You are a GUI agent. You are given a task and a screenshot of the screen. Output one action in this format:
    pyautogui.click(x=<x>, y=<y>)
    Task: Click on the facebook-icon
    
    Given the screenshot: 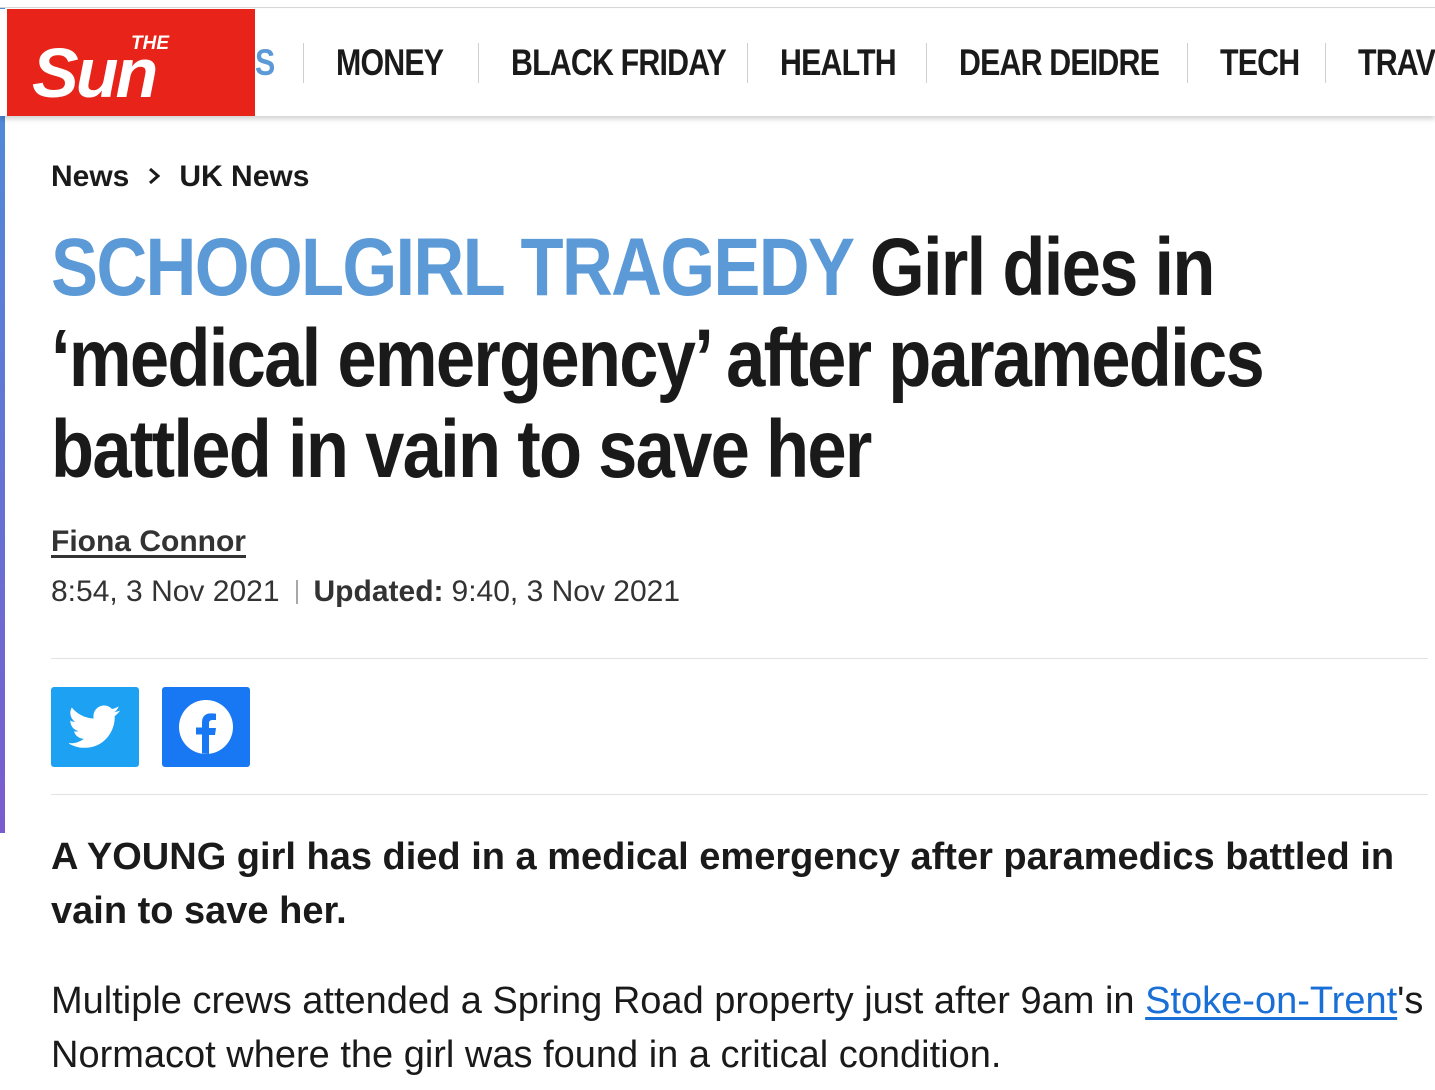 What is the action you would take?
    pyautogui.click(x=206, y=727)
    